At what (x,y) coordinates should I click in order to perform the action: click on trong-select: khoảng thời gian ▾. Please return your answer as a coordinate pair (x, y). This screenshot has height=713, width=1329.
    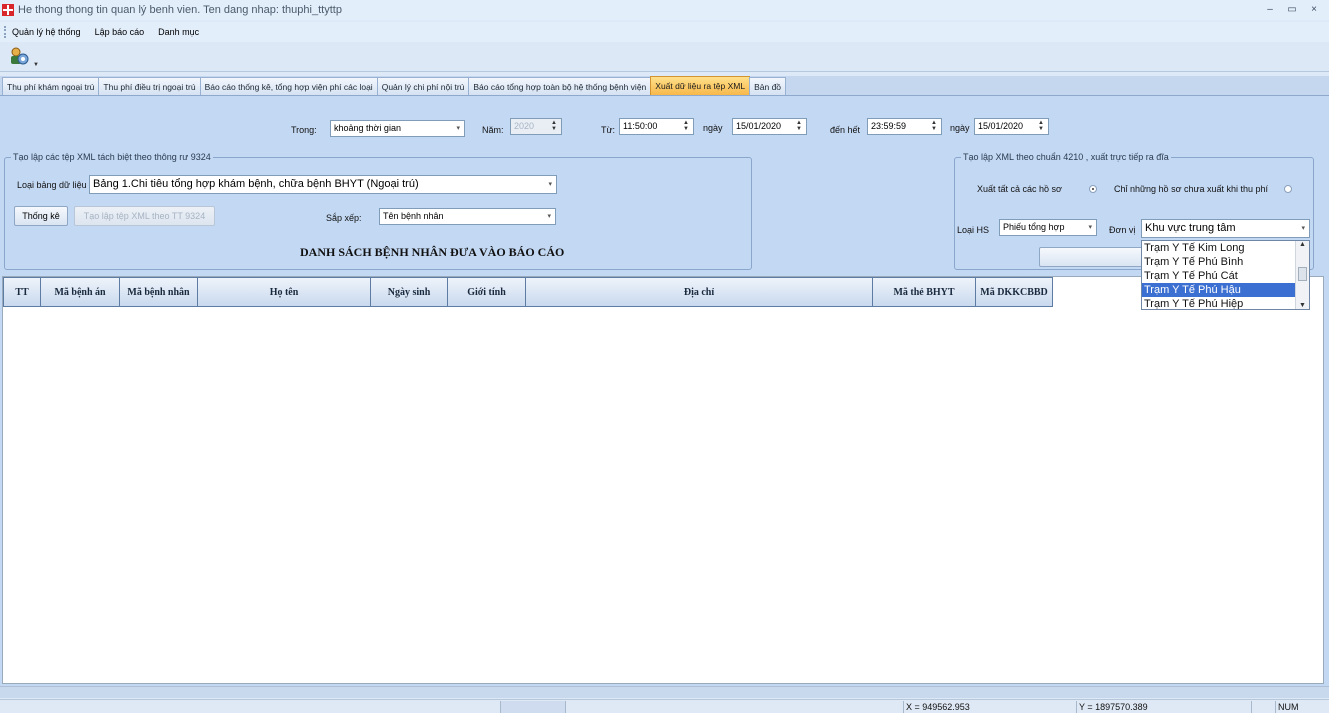
    Looking at the image, I should click on (397, 128).